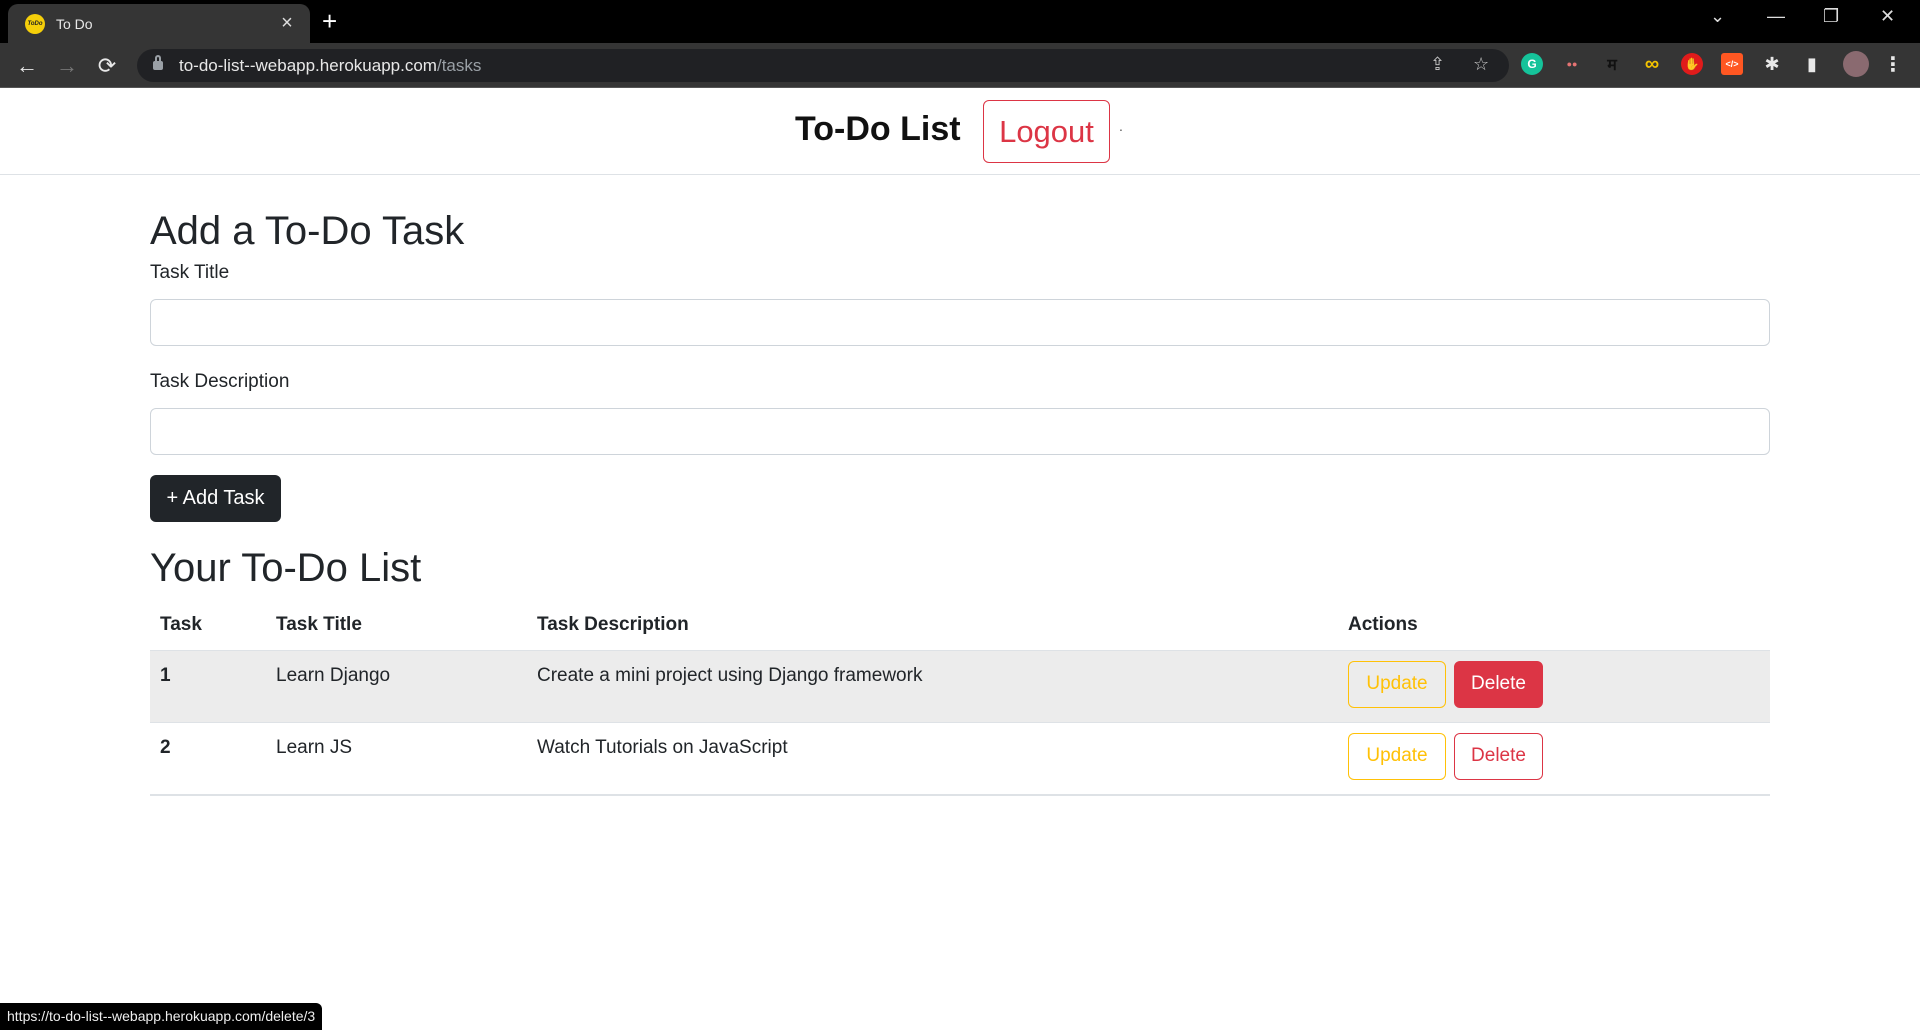  Describe the element at coordinates (159, 23) in the screenshot. I see `browser-tab: ToDo To Do ×` at that location.